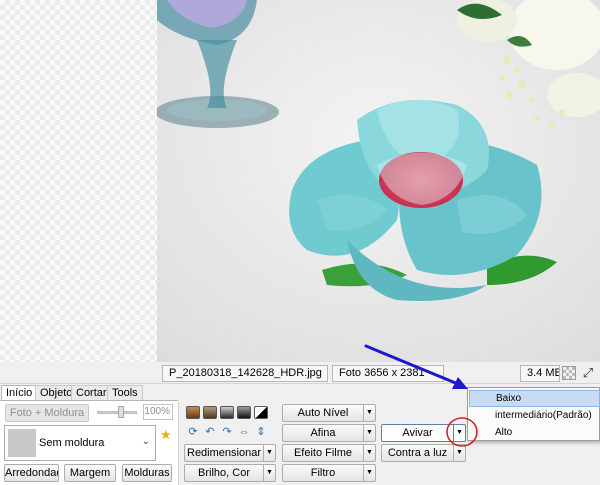  What do you see at coordinates (370, 413) in the screenshot?
I see `auto-level-dropdown-arrow: ▼` at bounding box center [370, 413].